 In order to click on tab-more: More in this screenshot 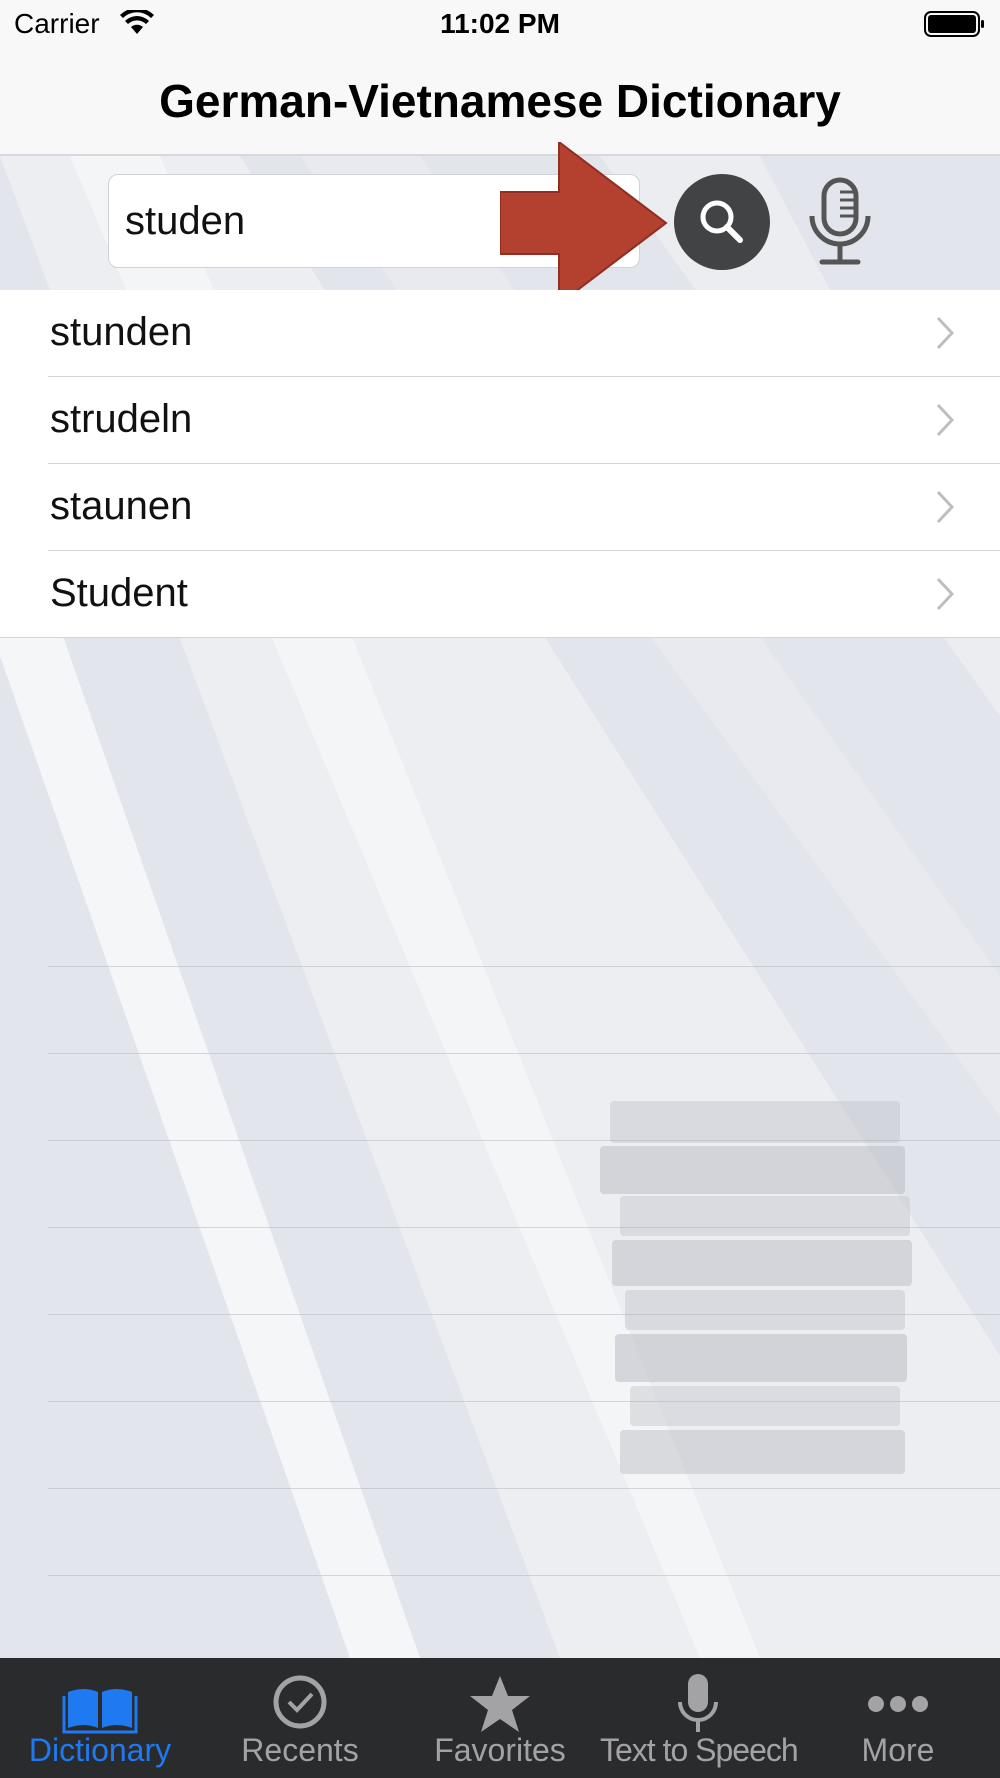, I will do `click(898, 1718)`.